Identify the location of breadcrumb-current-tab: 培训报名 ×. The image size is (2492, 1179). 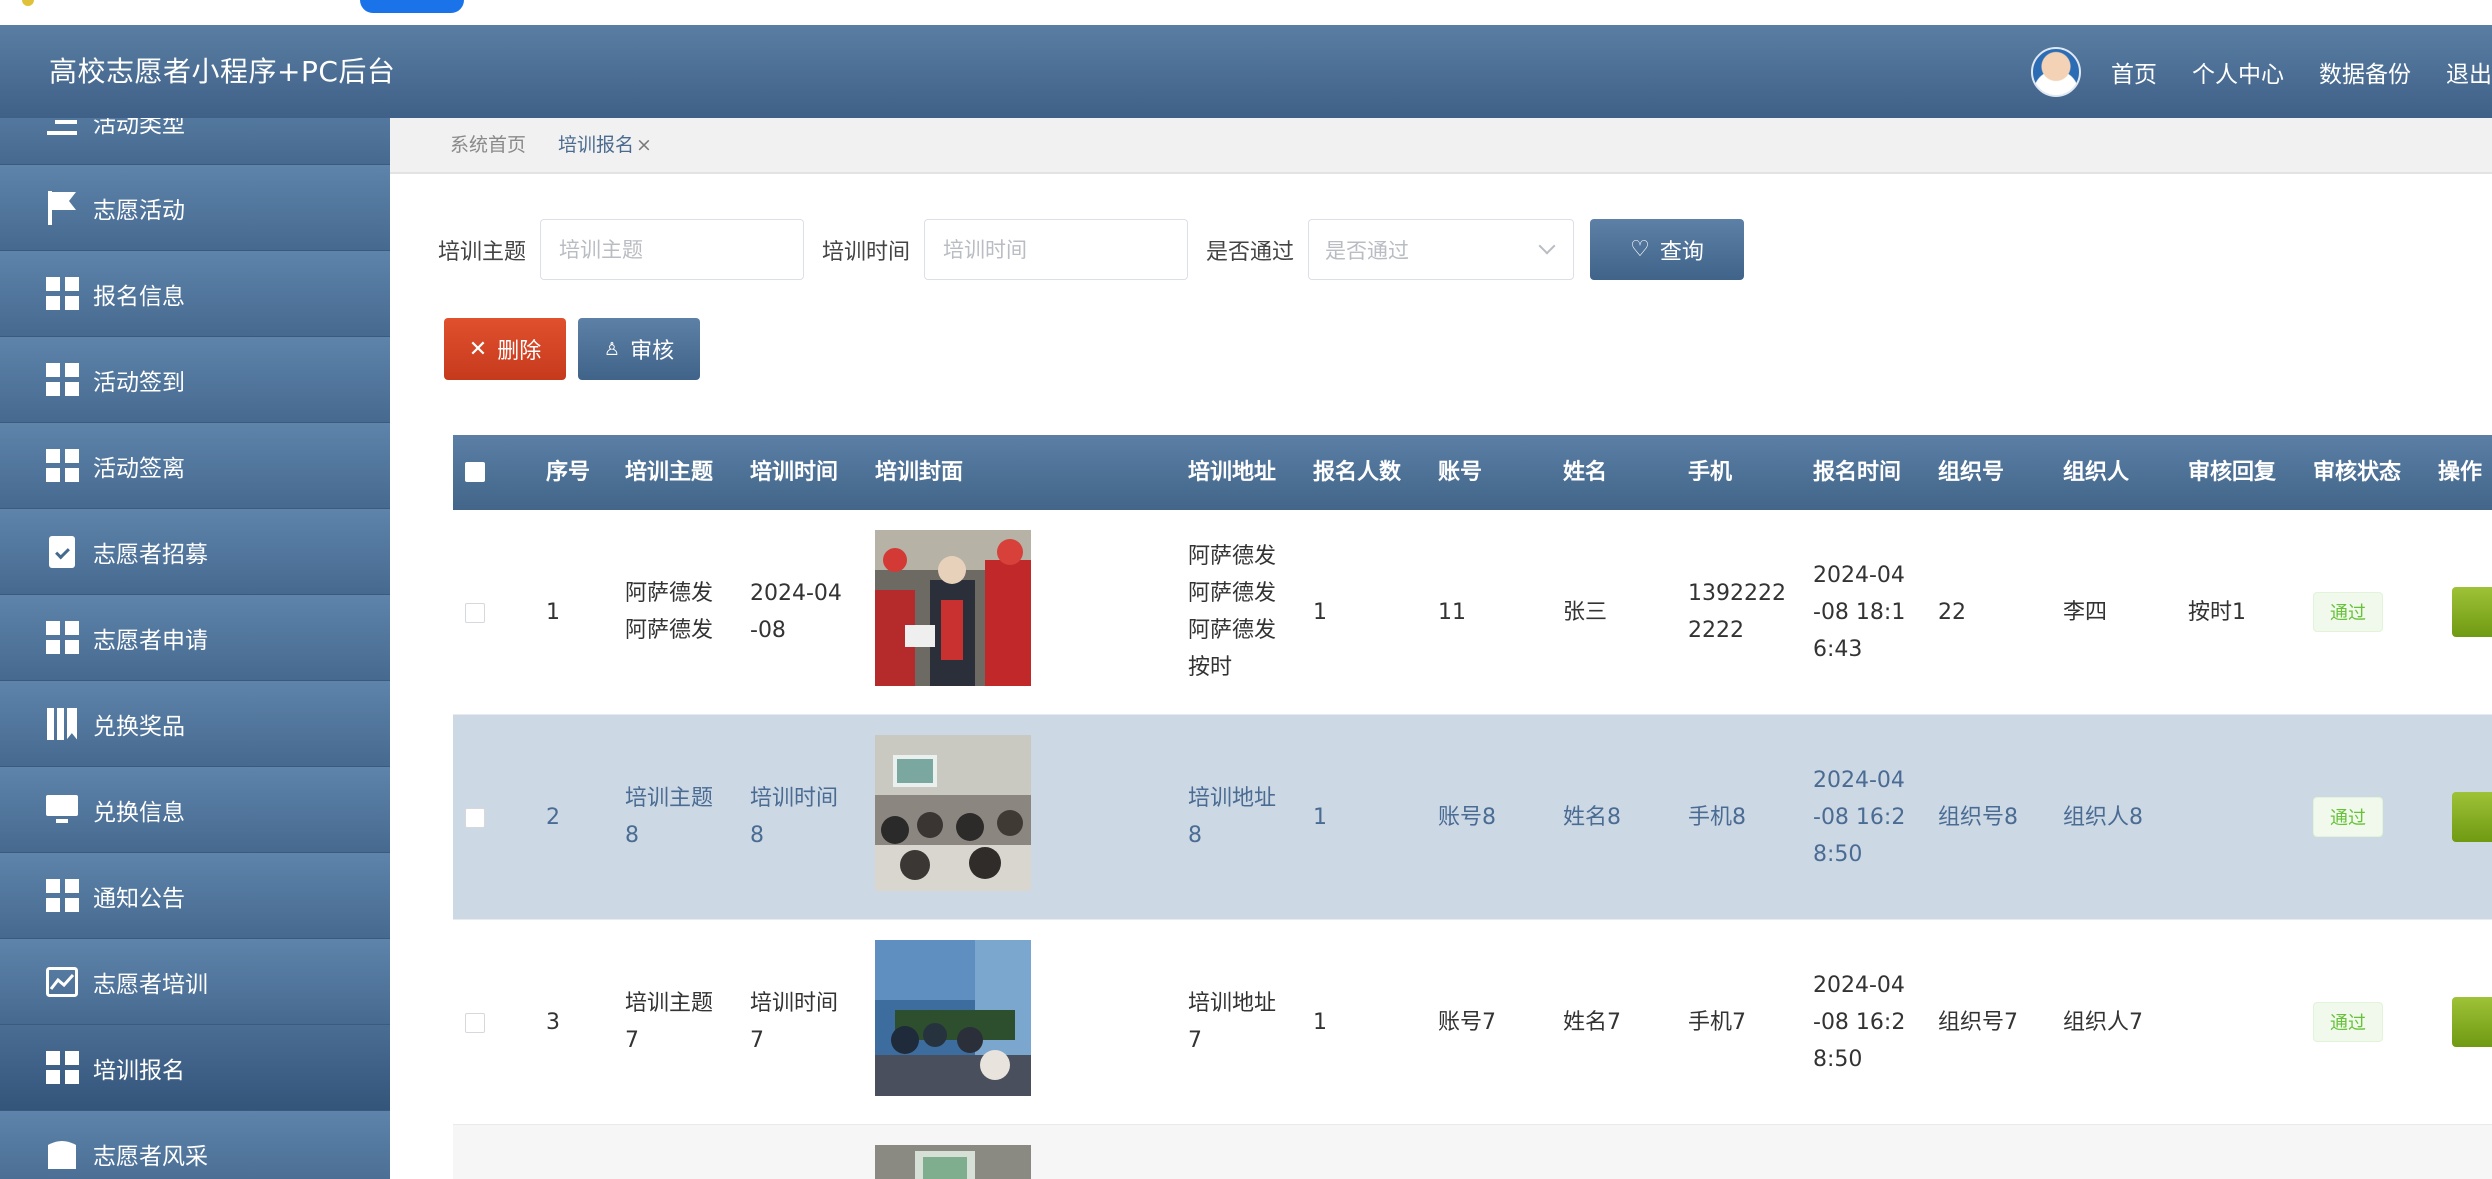
(605, 145).